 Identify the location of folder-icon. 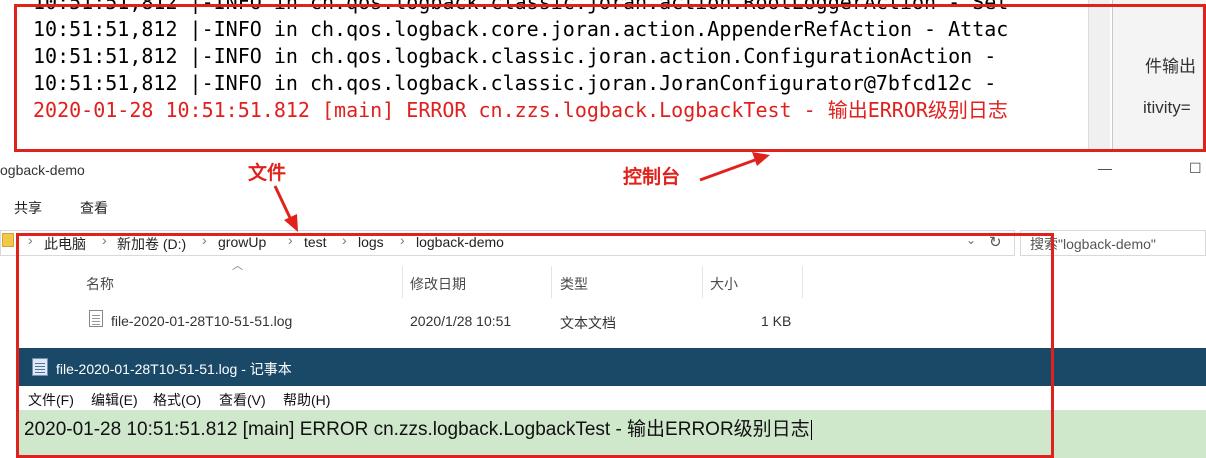
(8, 240).